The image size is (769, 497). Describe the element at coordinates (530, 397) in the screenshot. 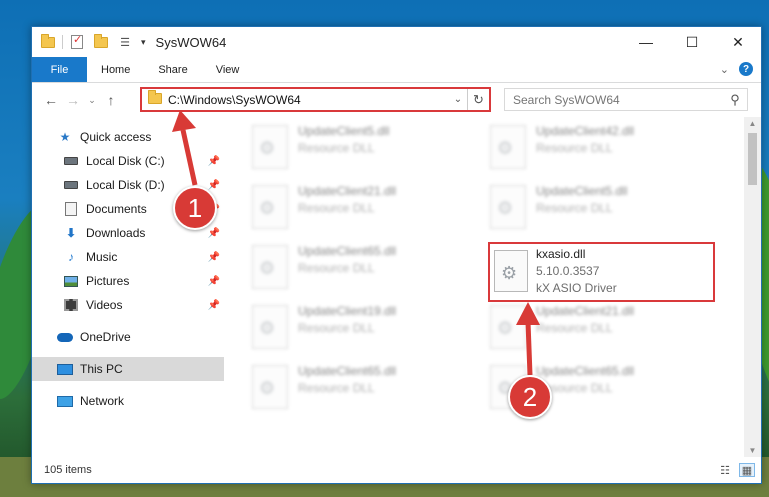

I see `callout-badge-2: 2` at that location.